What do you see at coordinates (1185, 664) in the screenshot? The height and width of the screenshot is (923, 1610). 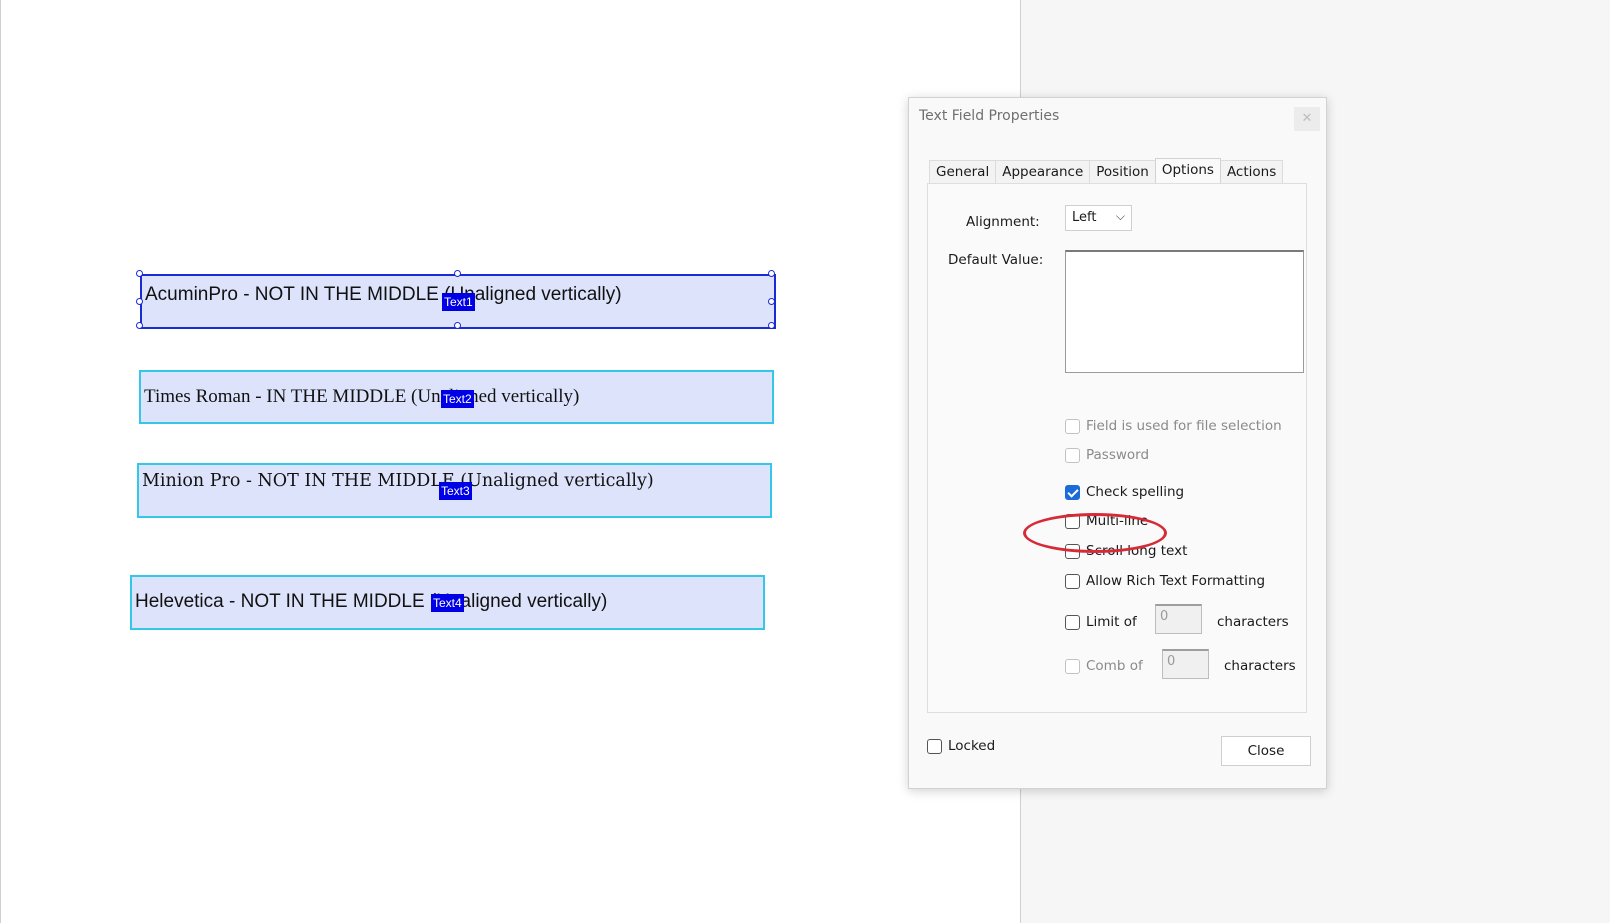 I see `comb-value-input: 0` at bounding box center [1185, 664].